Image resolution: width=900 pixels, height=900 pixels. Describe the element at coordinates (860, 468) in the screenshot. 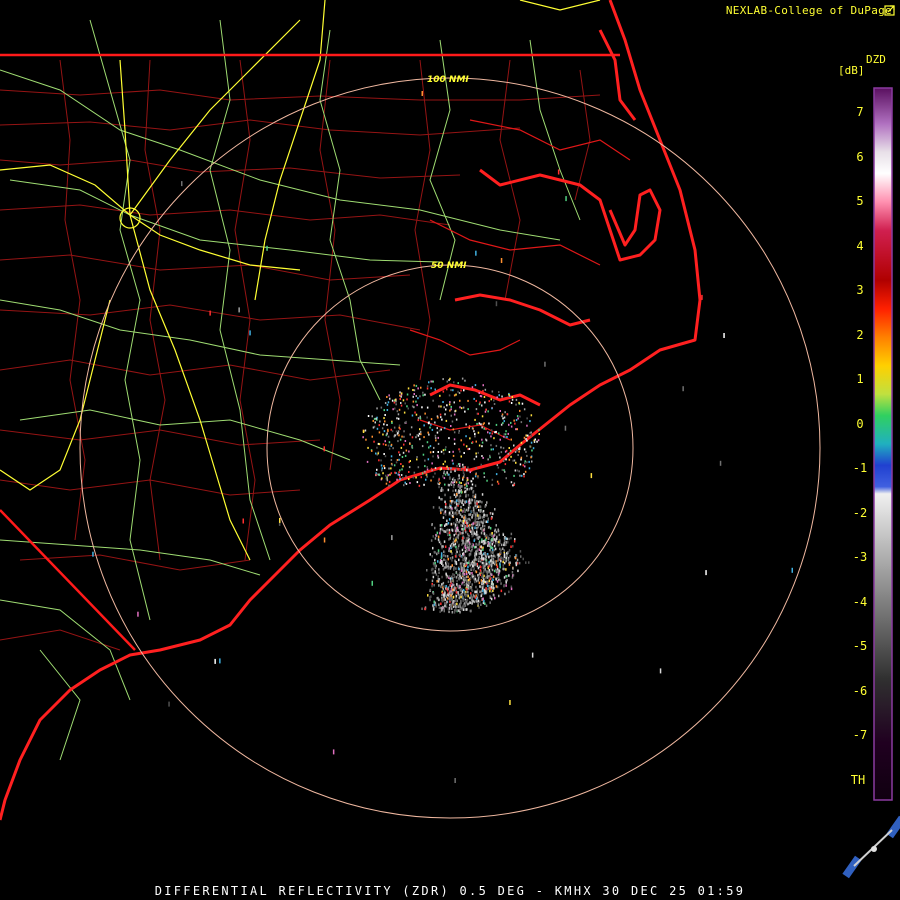

I see `legend-tick: -1` at that location.